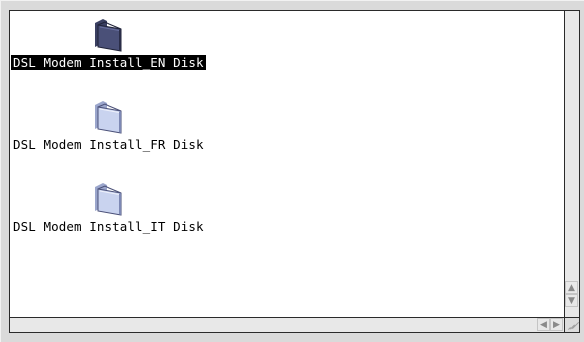 This screenshot has height=342, width=584. I want to click on folder-item-fr: DSL Modem Install_FR Disk, so click(108, 125).